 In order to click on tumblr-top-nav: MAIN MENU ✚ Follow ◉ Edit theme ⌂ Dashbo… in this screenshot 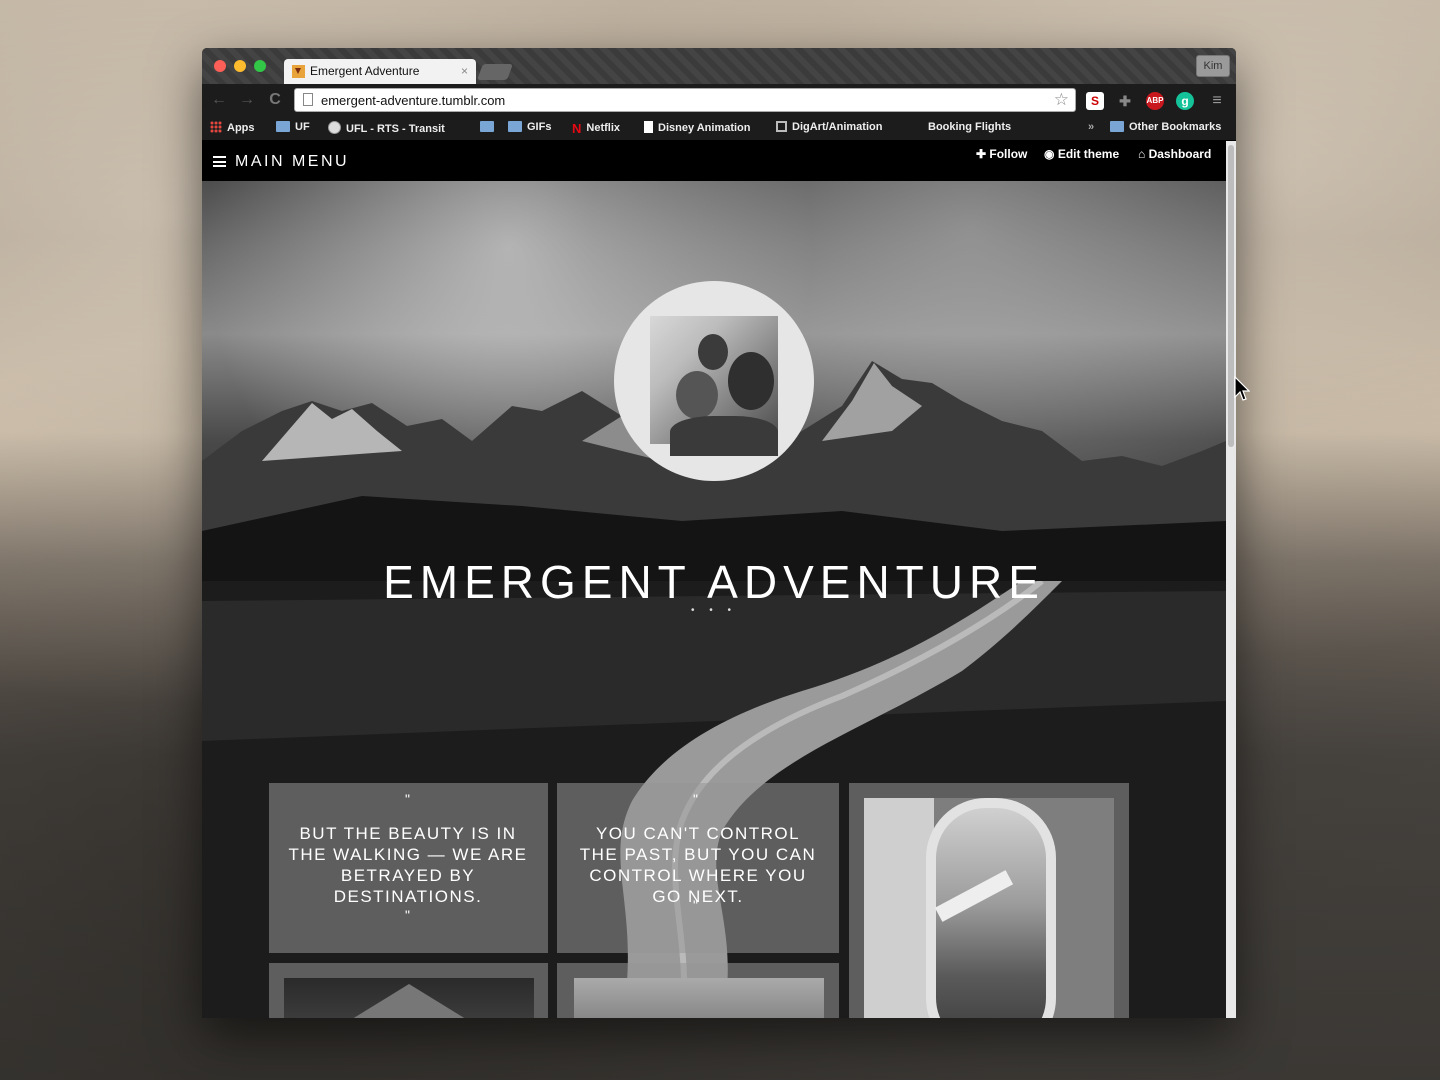, I will do `click(714, 161)`.